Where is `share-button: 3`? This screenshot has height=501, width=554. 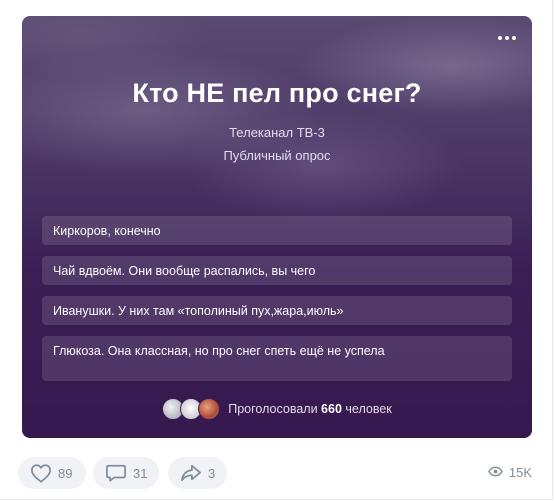 share-button: 3 is located at coordinates (197, 473).